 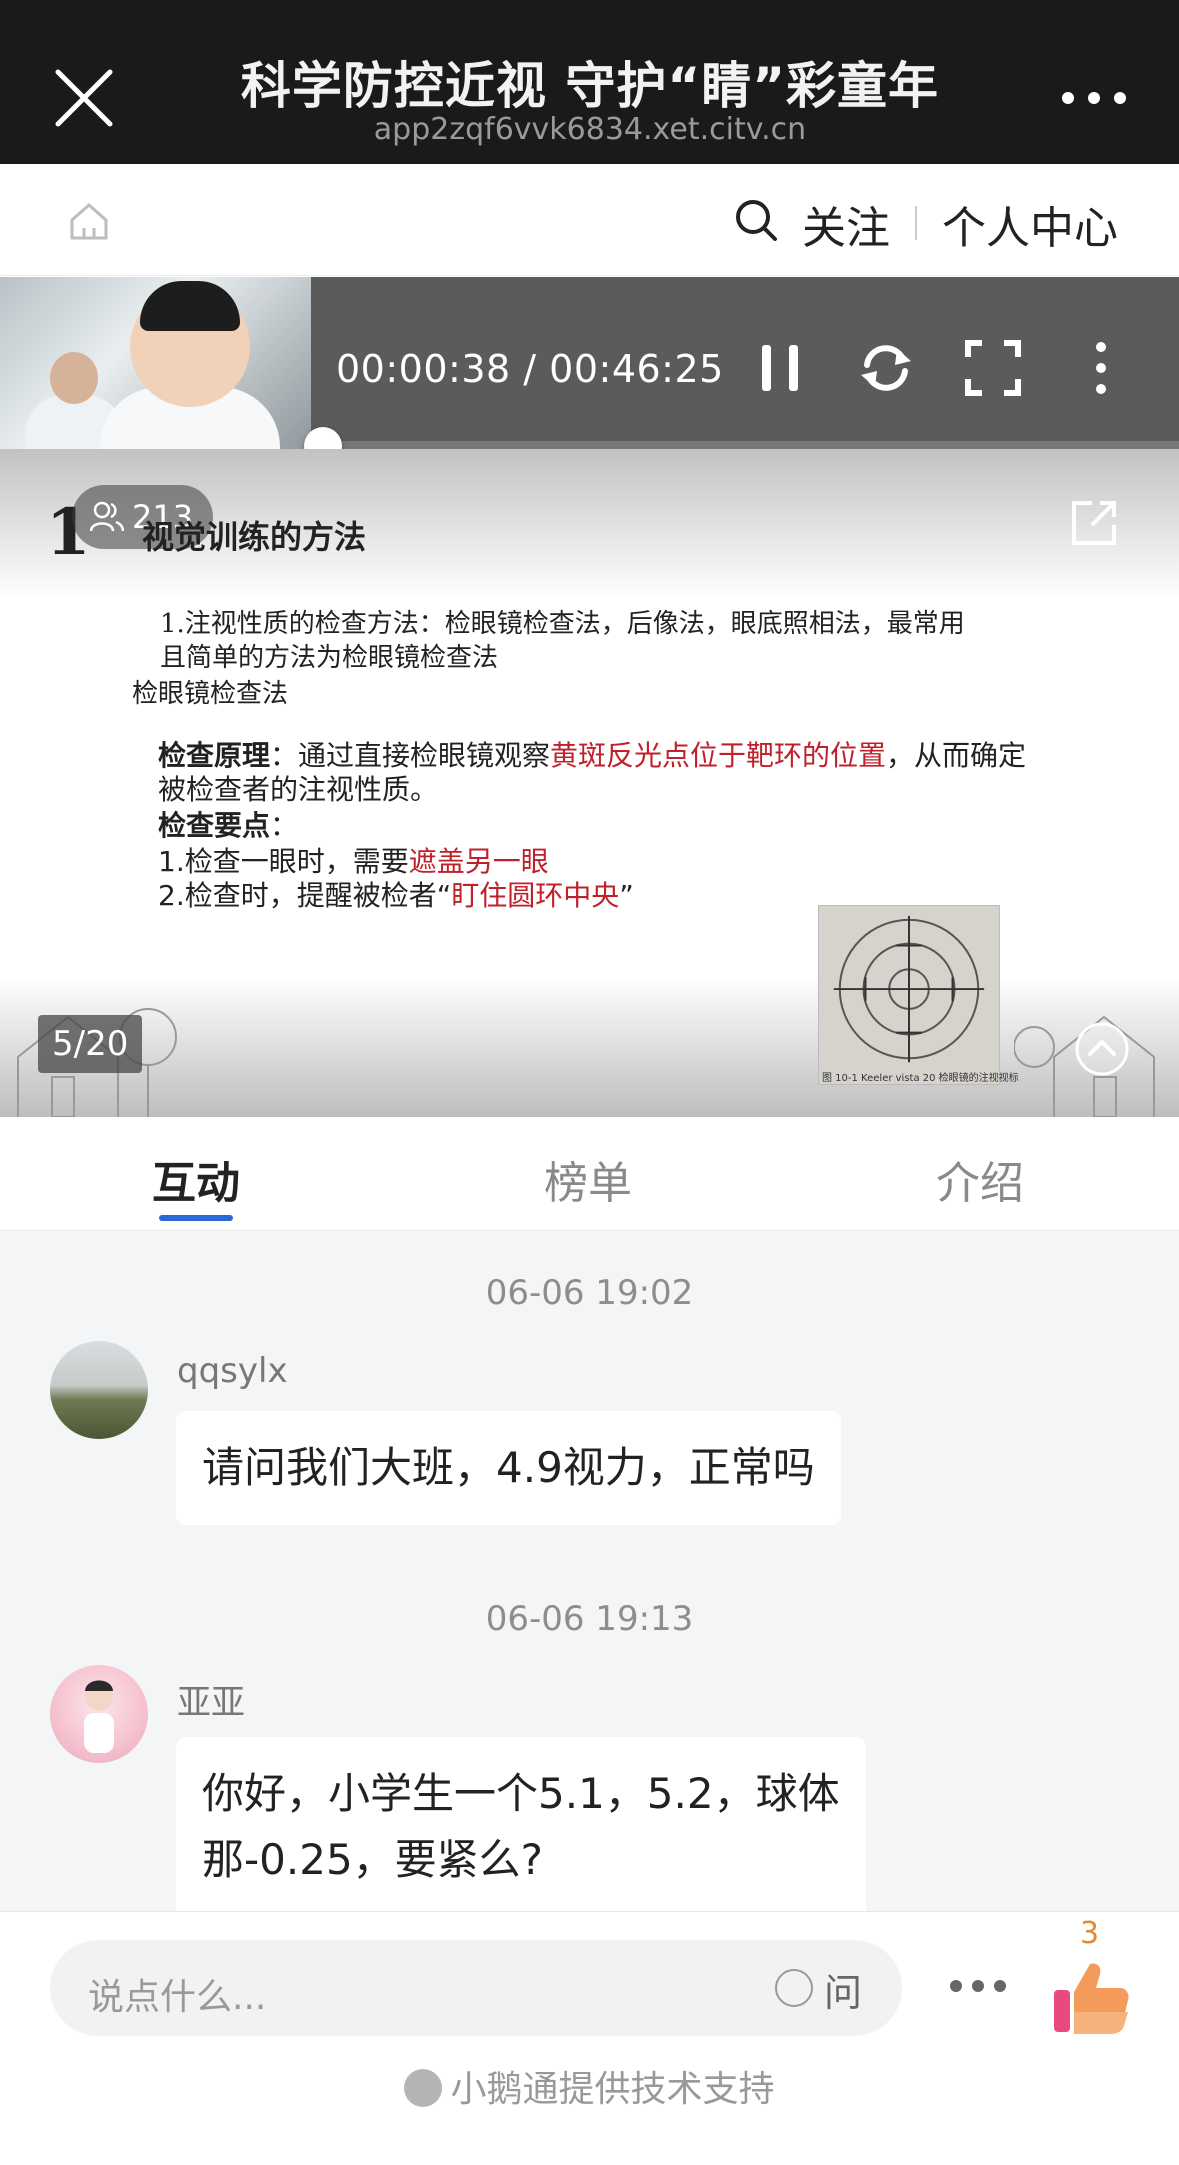 I want to click on avatar-figure, so click(x=99, y=1716).